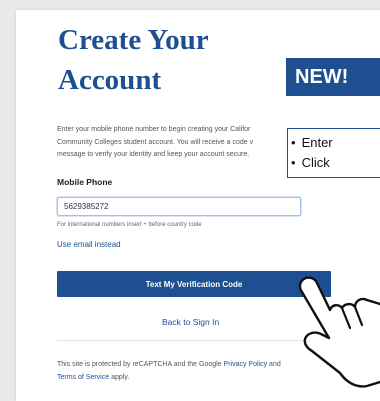  Describe the element at coordinates (194, 284) in the screenshot. I see `text-verification-code-button: Text My Verification Code` at that location.